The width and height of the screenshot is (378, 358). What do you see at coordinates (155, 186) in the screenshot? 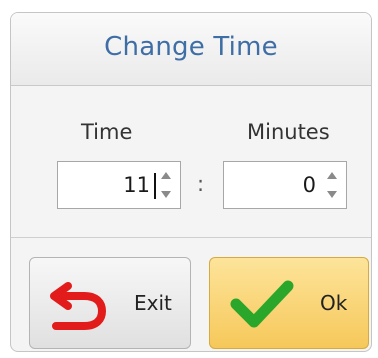
I see `text-cursor` at bounding box center [155, 186].